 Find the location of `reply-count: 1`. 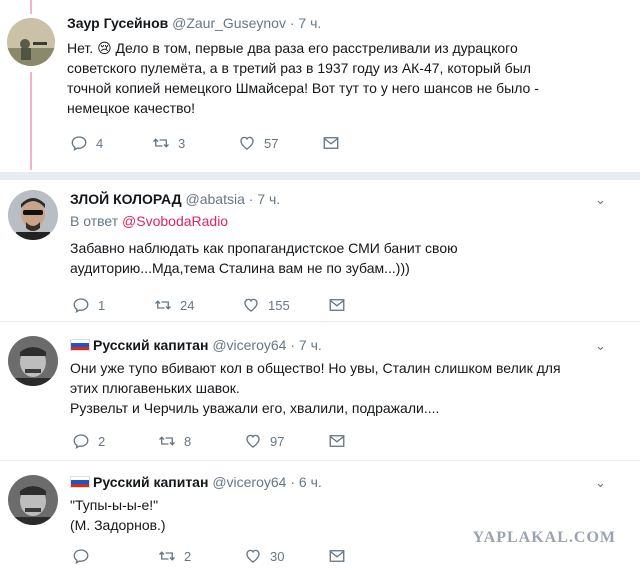

reply-count: 1 is located at coordinates (102, 305).